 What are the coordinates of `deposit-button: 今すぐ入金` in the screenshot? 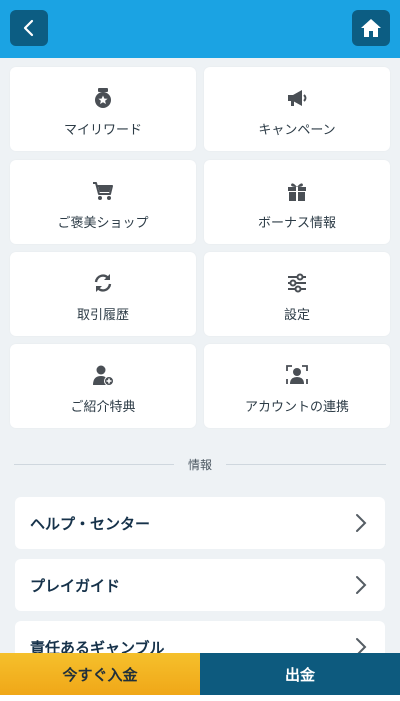 It's located at (100, 674).